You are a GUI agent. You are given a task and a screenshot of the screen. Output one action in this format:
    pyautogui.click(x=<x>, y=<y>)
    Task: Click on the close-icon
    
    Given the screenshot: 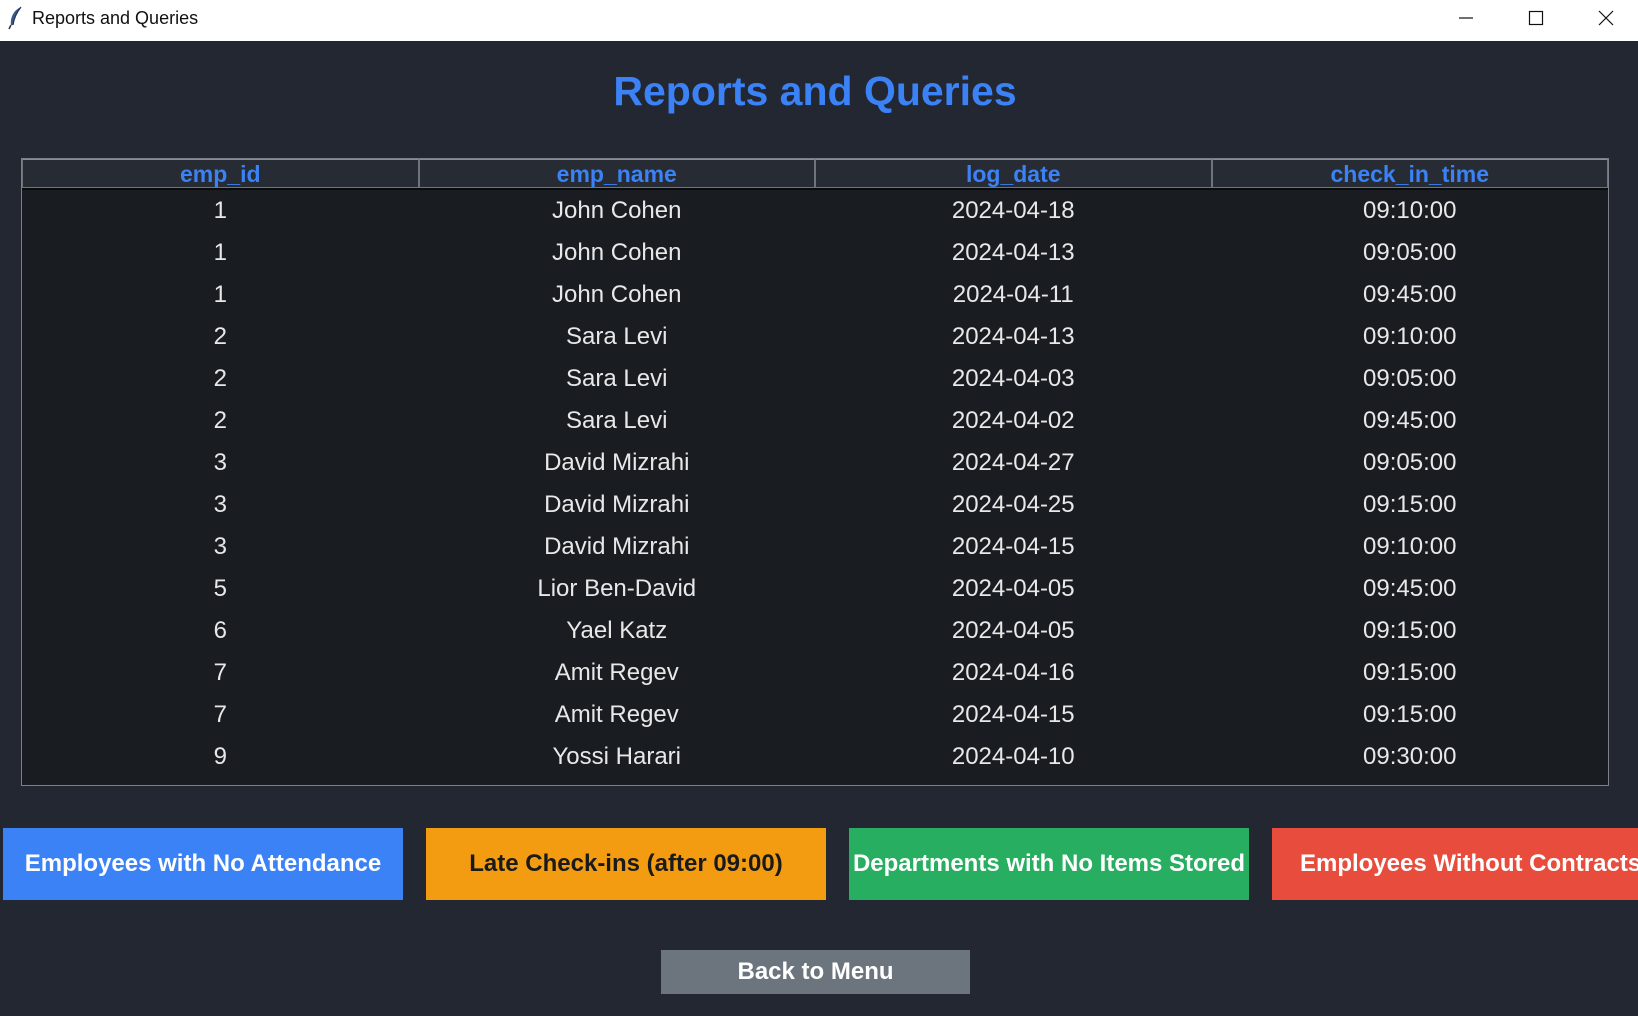 What is the action you would take?
    pyautogui.click(x=1606, y=18)
    